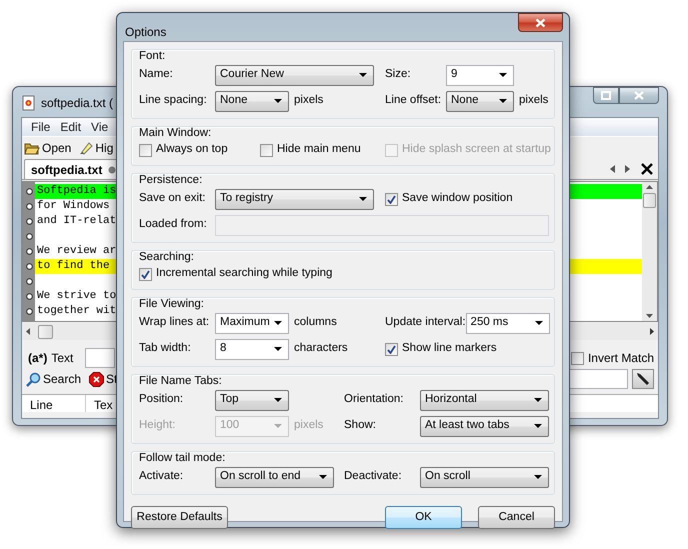  Describe the element at coordinates (54, 379) in the screenshot. I see `action-button: Search` at that location.